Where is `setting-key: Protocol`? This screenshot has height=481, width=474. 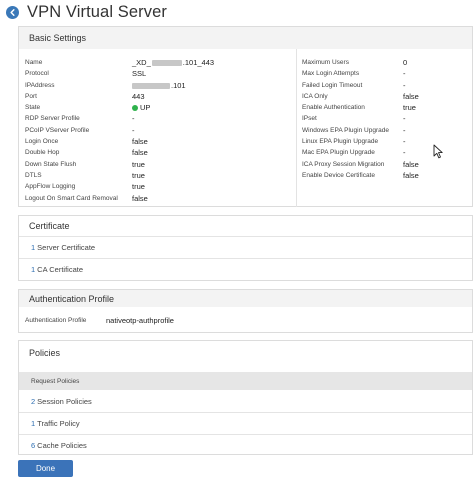
setting-key: Protocol is located at coordinates (37, 74).